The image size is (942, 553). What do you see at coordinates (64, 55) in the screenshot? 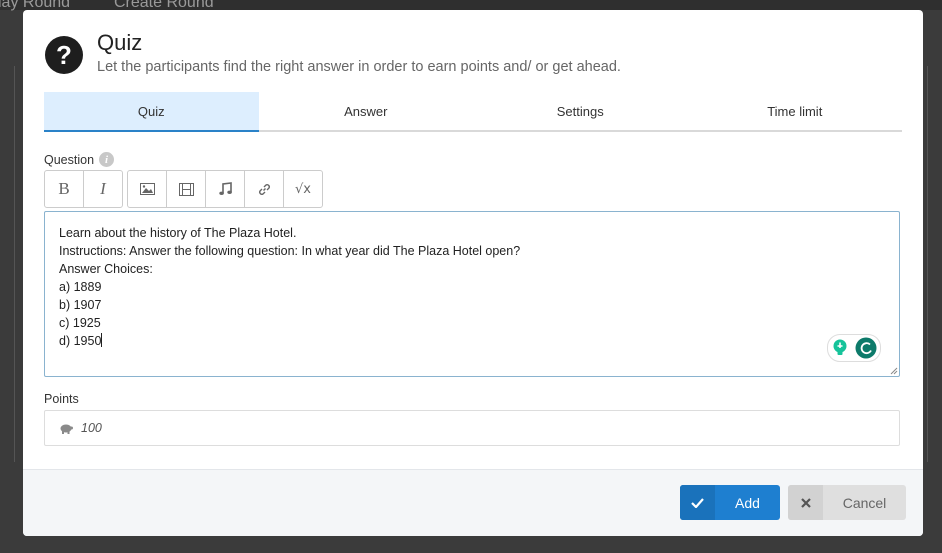
I see `question-mark-icon: ?` at bounding box center [64, 55].